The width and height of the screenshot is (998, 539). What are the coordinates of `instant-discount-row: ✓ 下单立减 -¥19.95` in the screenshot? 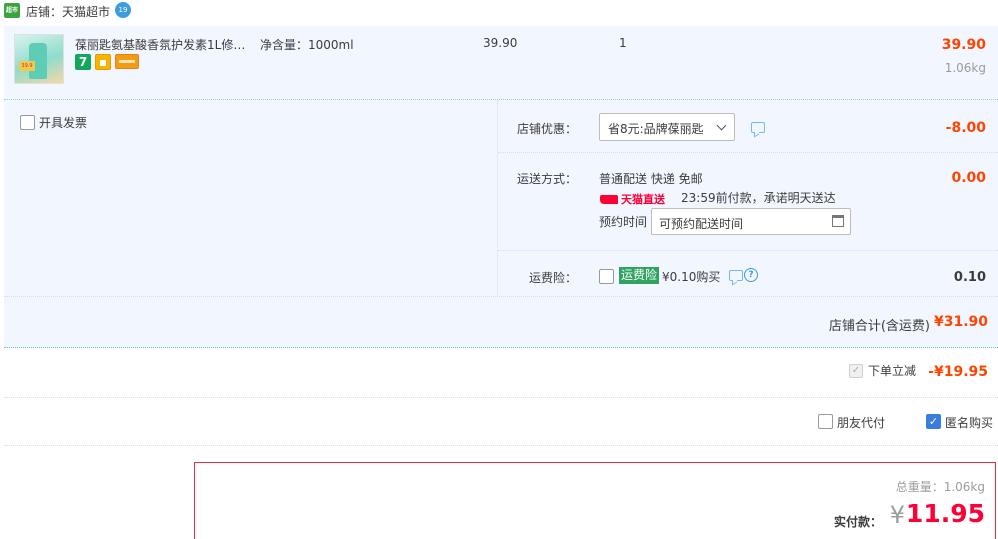 It's located at (501, 373).